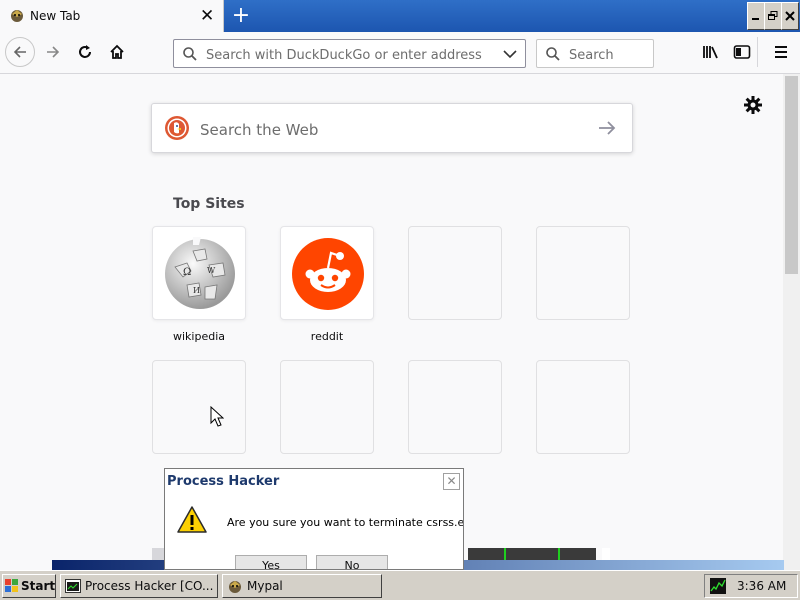 This screenshot has height=600, width=800. I want to click on forward-button, so click(53, 52).